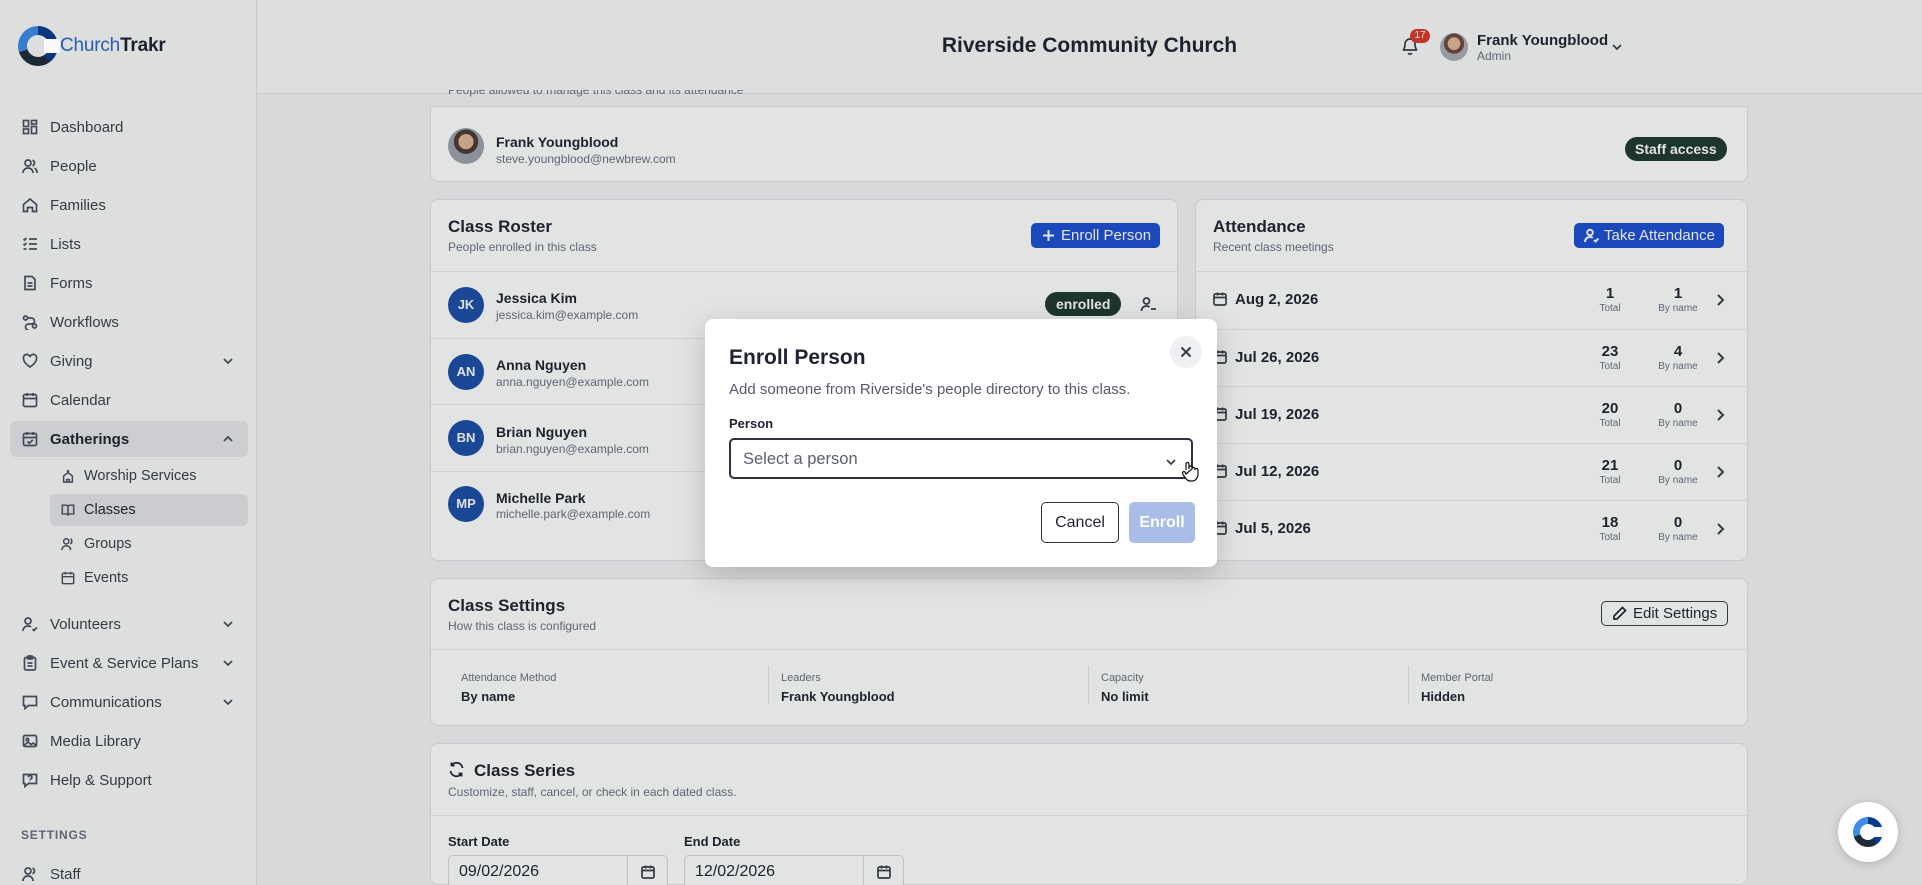 Image resolution: width=1922 pixels, height=885 pixels. I want to click on floating-help-button, so click(1868, 832).